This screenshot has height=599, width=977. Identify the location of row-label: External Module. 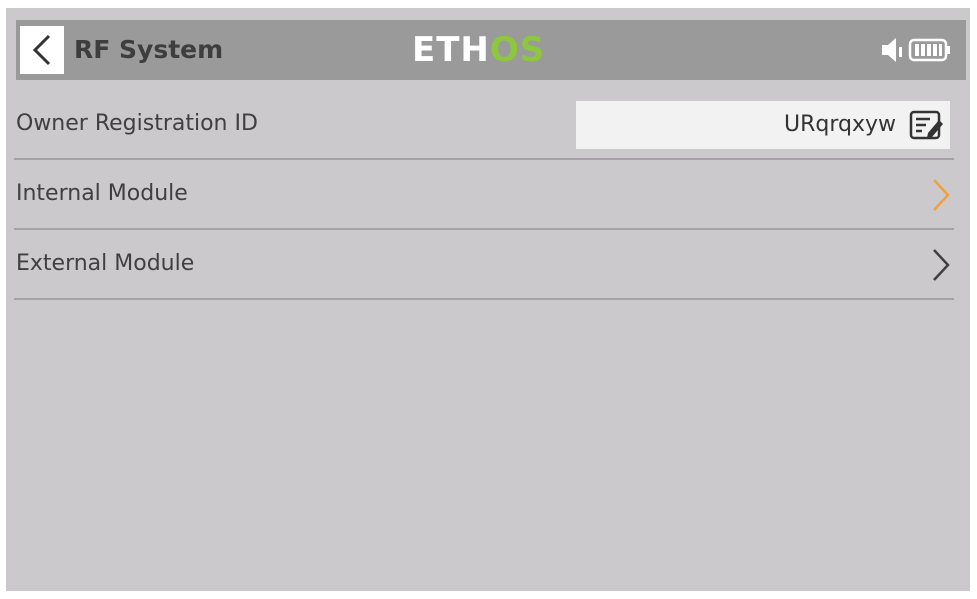
(105, 263).